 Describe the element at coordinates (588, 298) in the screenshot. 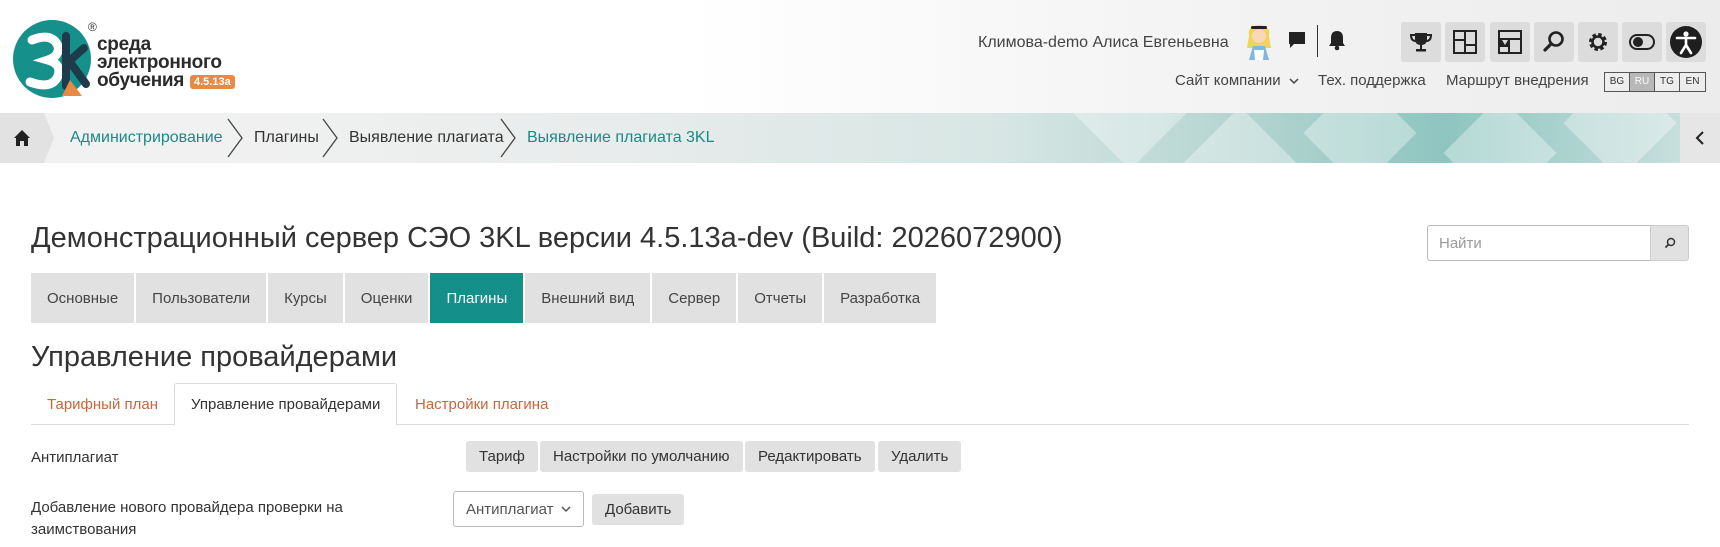

I see `tab-appearance: Внешний вид` at that location.